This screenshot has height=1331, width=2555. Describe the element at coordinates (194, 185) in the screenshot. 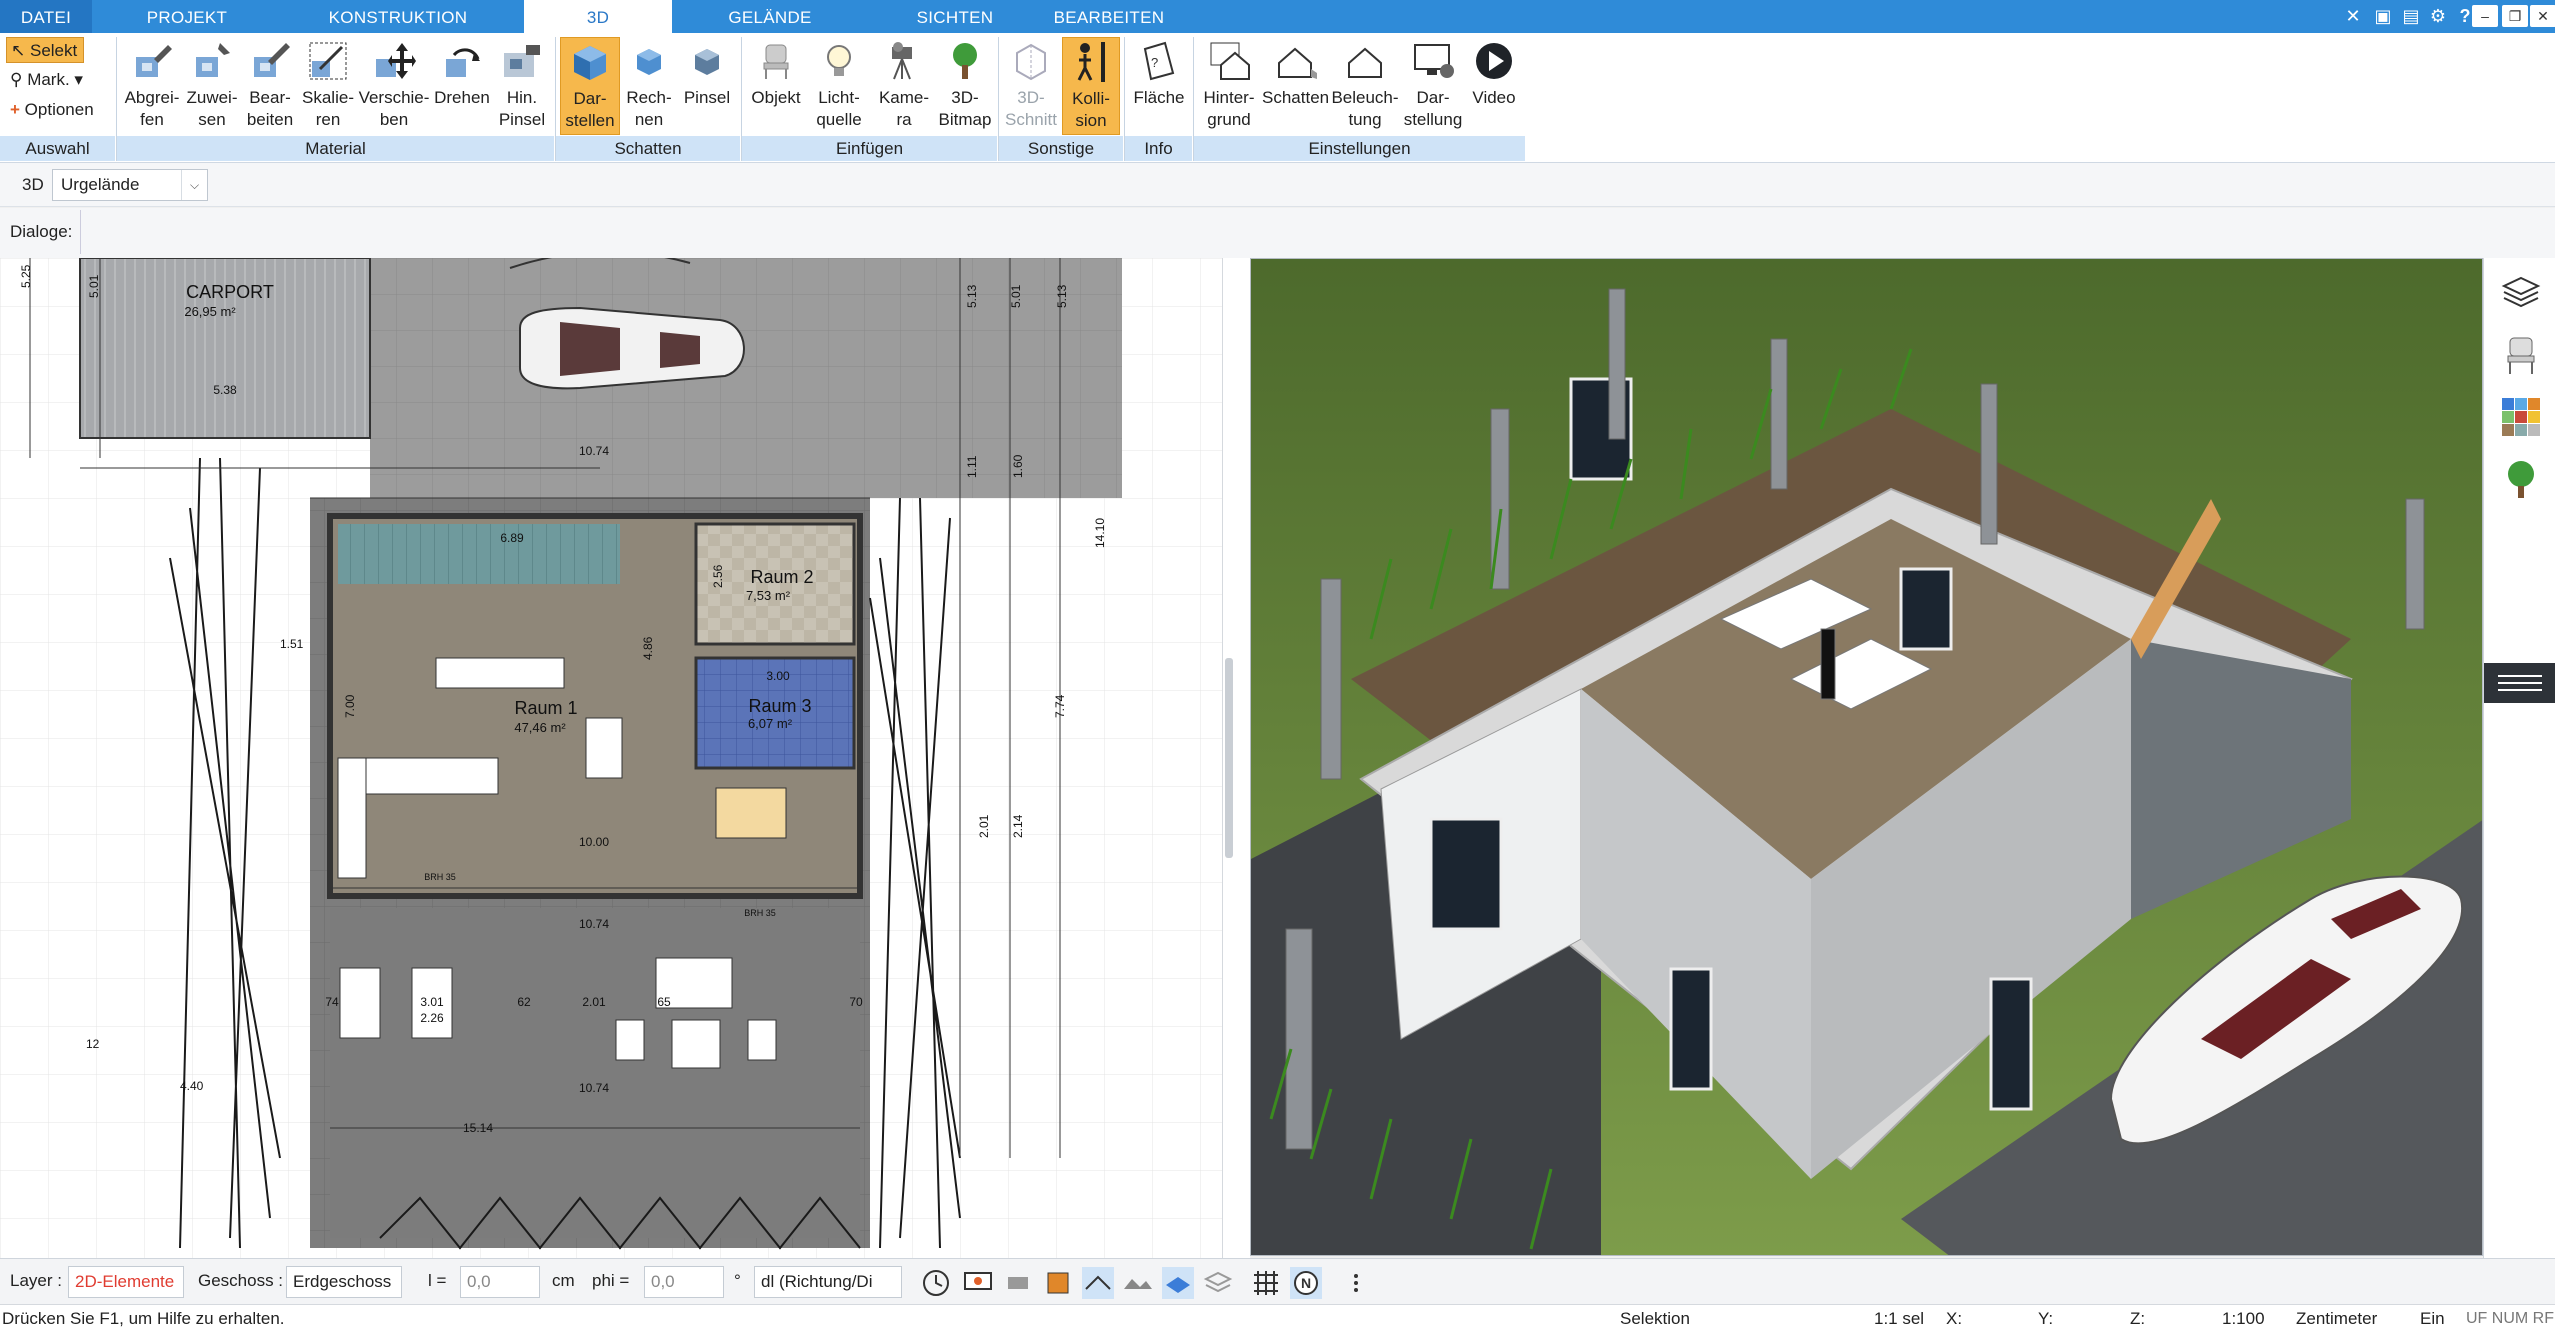

I see `chevron-down-icon: ⌵` at that location.